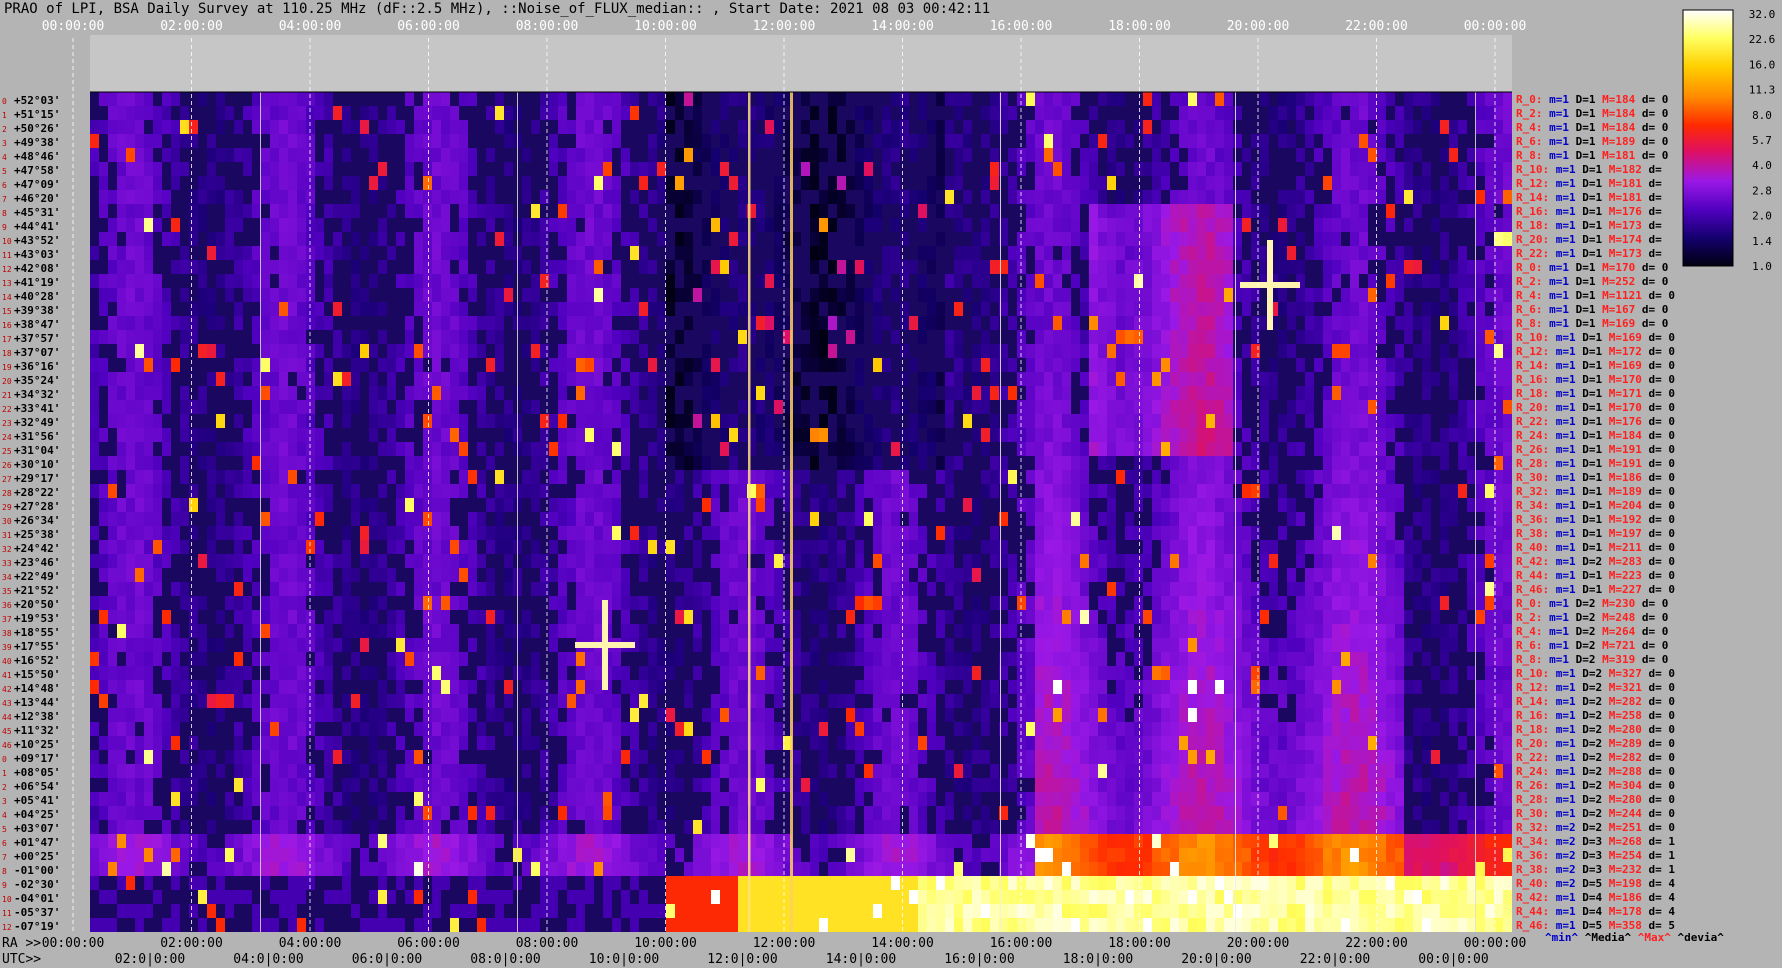 The image size is (1782, 968). Describe the element at coordinates (37, 674) in the screenshot. I see `dec-label: +15°50'` at that location.